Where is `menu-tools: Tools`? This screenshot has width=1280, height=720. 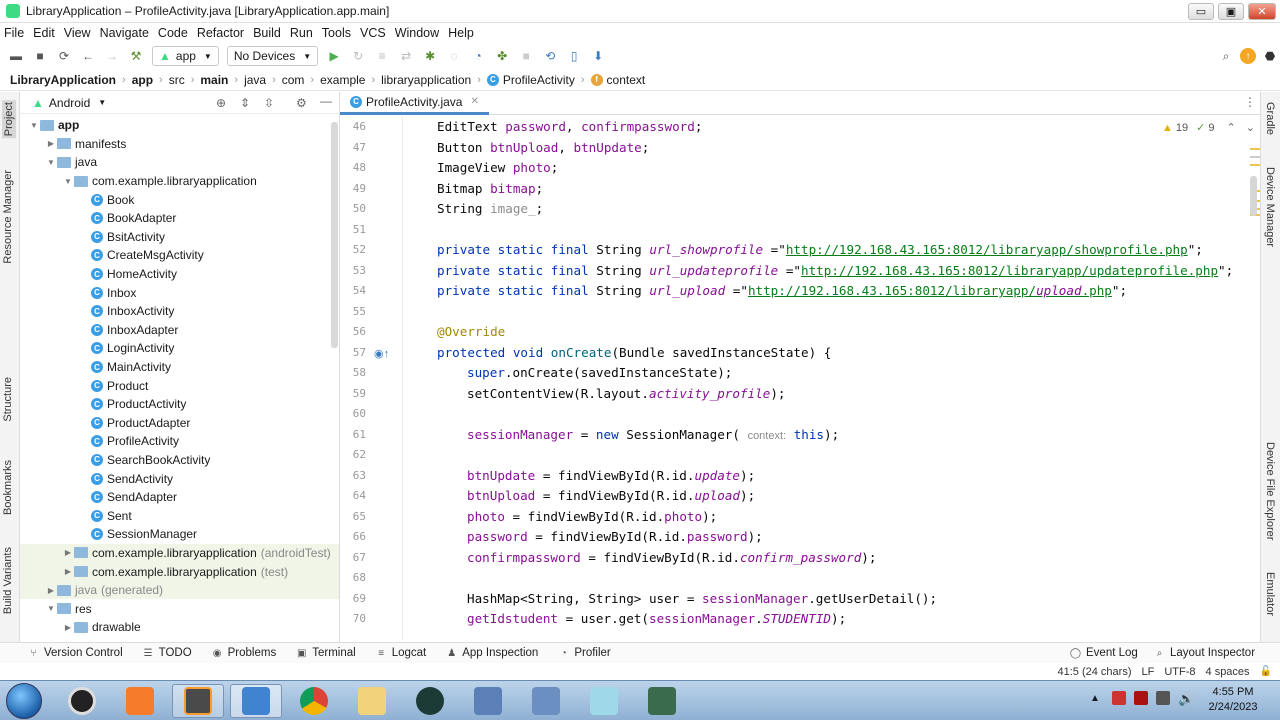 menu-tools: Tools is located at coordinates (336, 33).